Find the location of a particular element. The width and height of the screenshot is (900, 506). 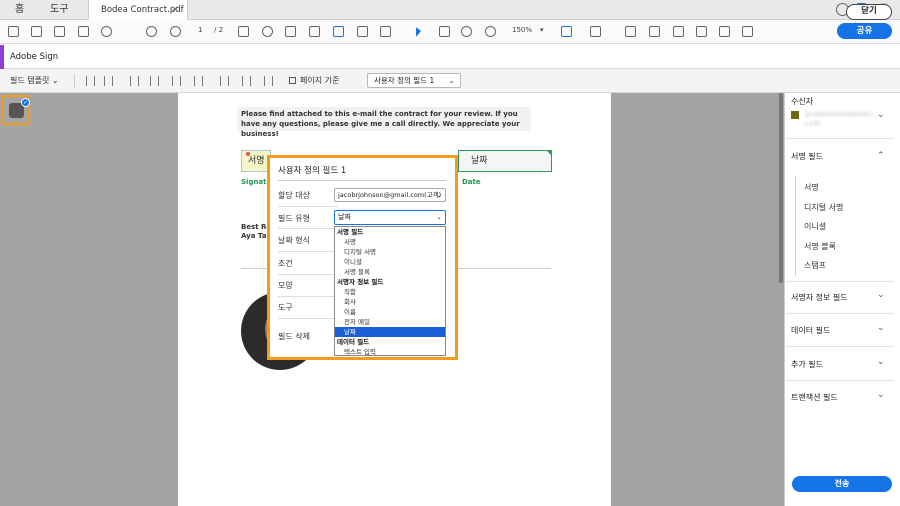

search-icon is located at coordinates (106, 31).